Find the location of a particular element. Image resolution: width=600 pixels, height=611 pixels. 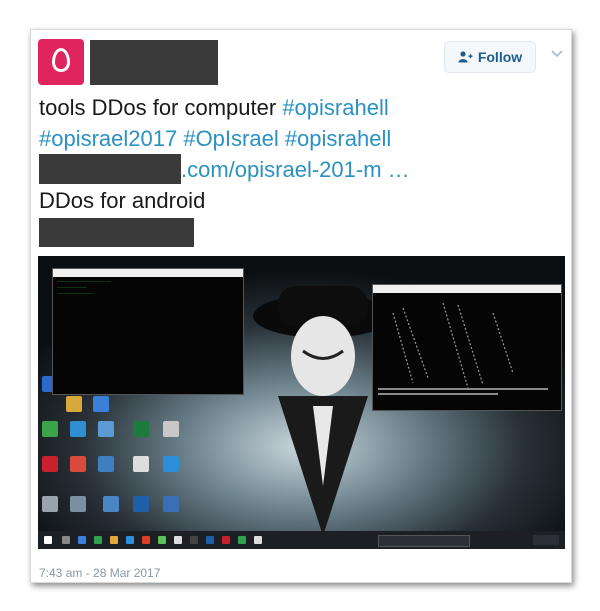

egg-avatar-icon is located at coordinates (61, 60).